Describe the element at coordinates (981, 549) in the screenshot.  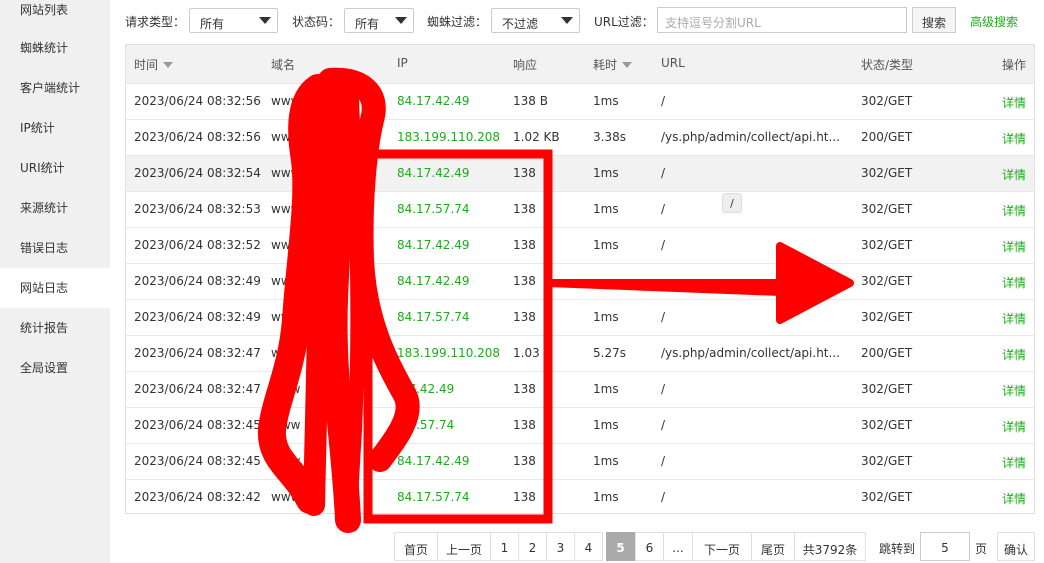
I see `page-unit-label: 页` at that location.